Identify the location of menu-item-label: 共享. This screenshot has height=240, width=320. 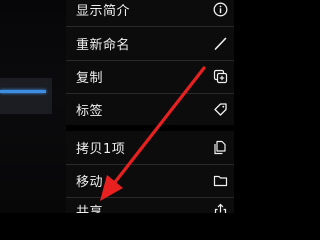
(90, 209).